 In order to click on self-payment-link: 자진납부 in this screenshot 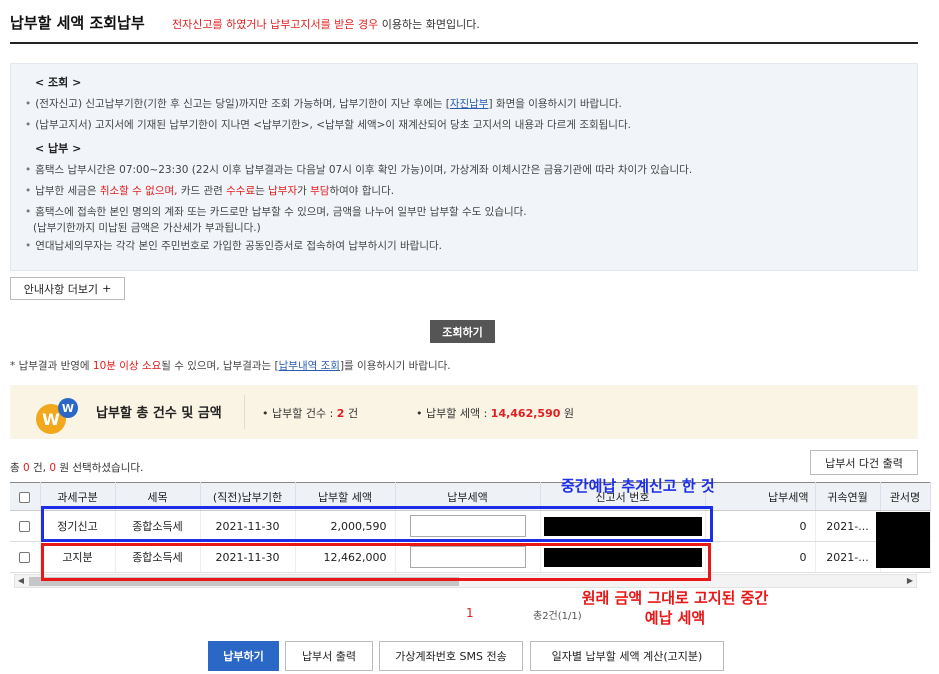, I will do `click(469, 104)`.